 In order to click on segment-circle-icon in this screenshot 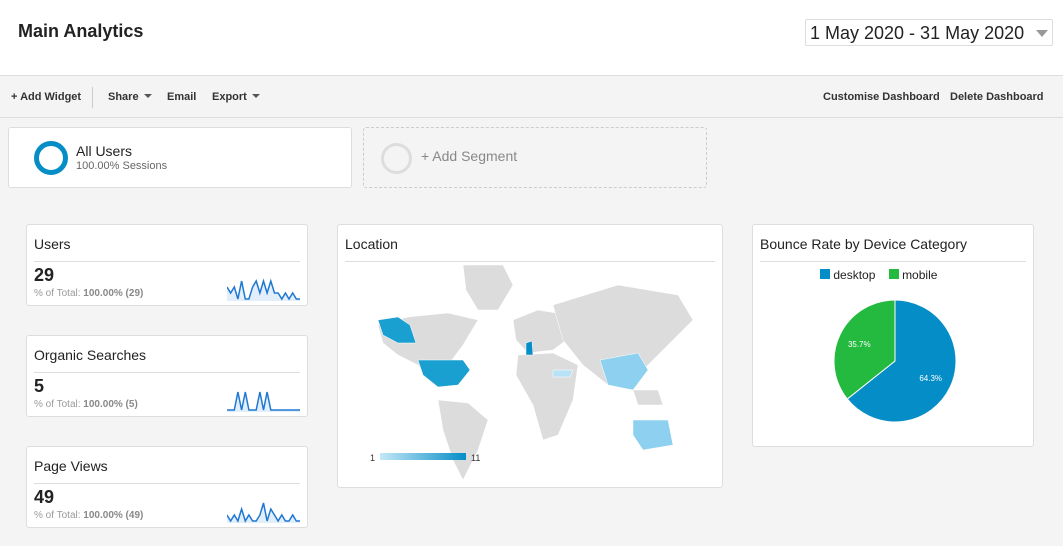, I will do `click(51, 158)`.